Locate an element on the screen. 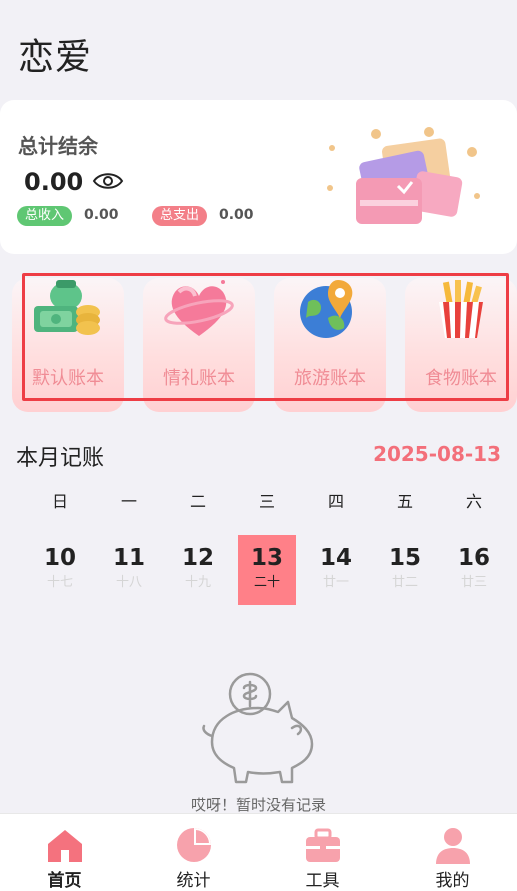 This screenshot has width=517, height=891. day-cell-selected: 13 二十 is located at coordinates (267, 570).